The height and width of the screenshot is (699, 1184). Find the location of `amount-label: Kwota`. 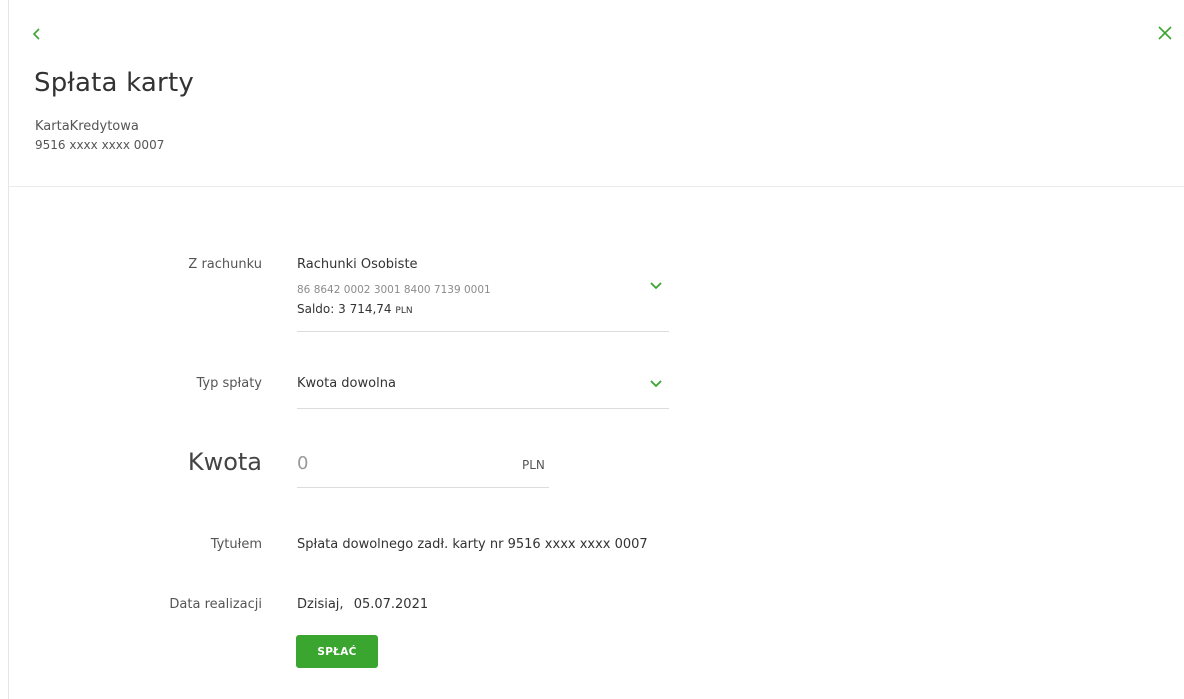

amount-label: Kwota is located at coordinates (224, 462).